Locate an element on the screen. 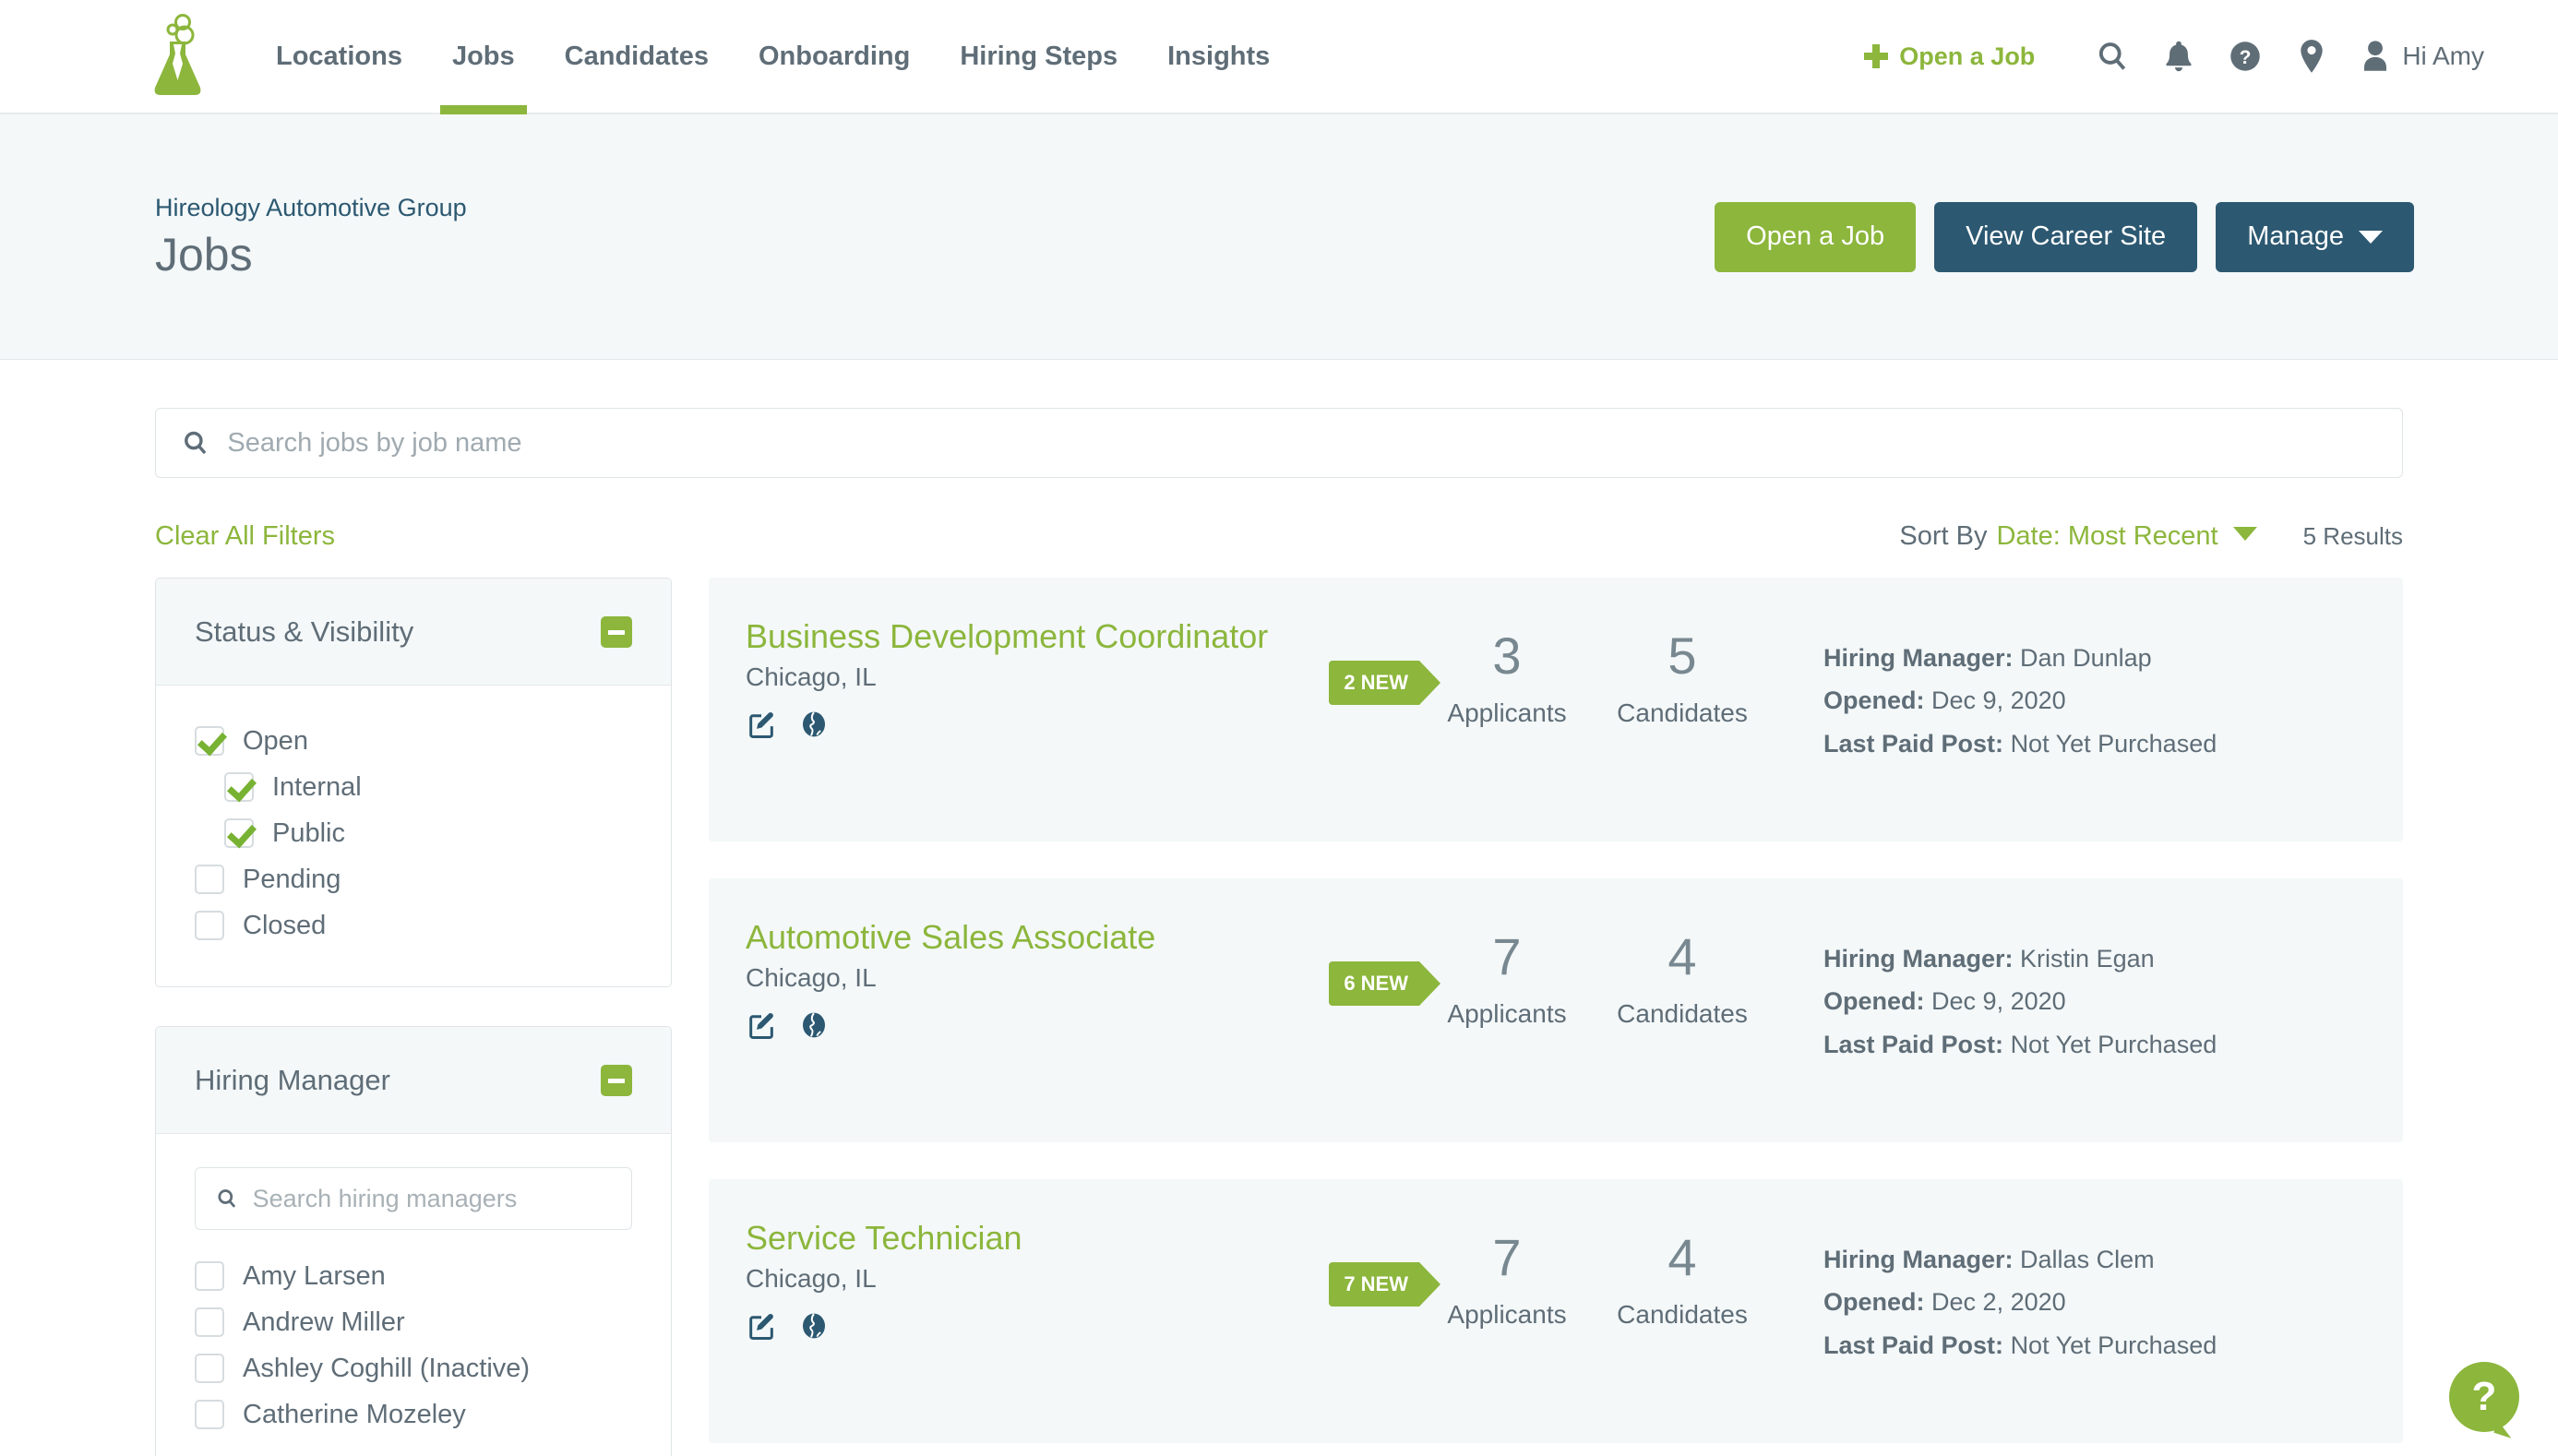  nav-item-candidates: Candidates is located at coordinates (637, 56).